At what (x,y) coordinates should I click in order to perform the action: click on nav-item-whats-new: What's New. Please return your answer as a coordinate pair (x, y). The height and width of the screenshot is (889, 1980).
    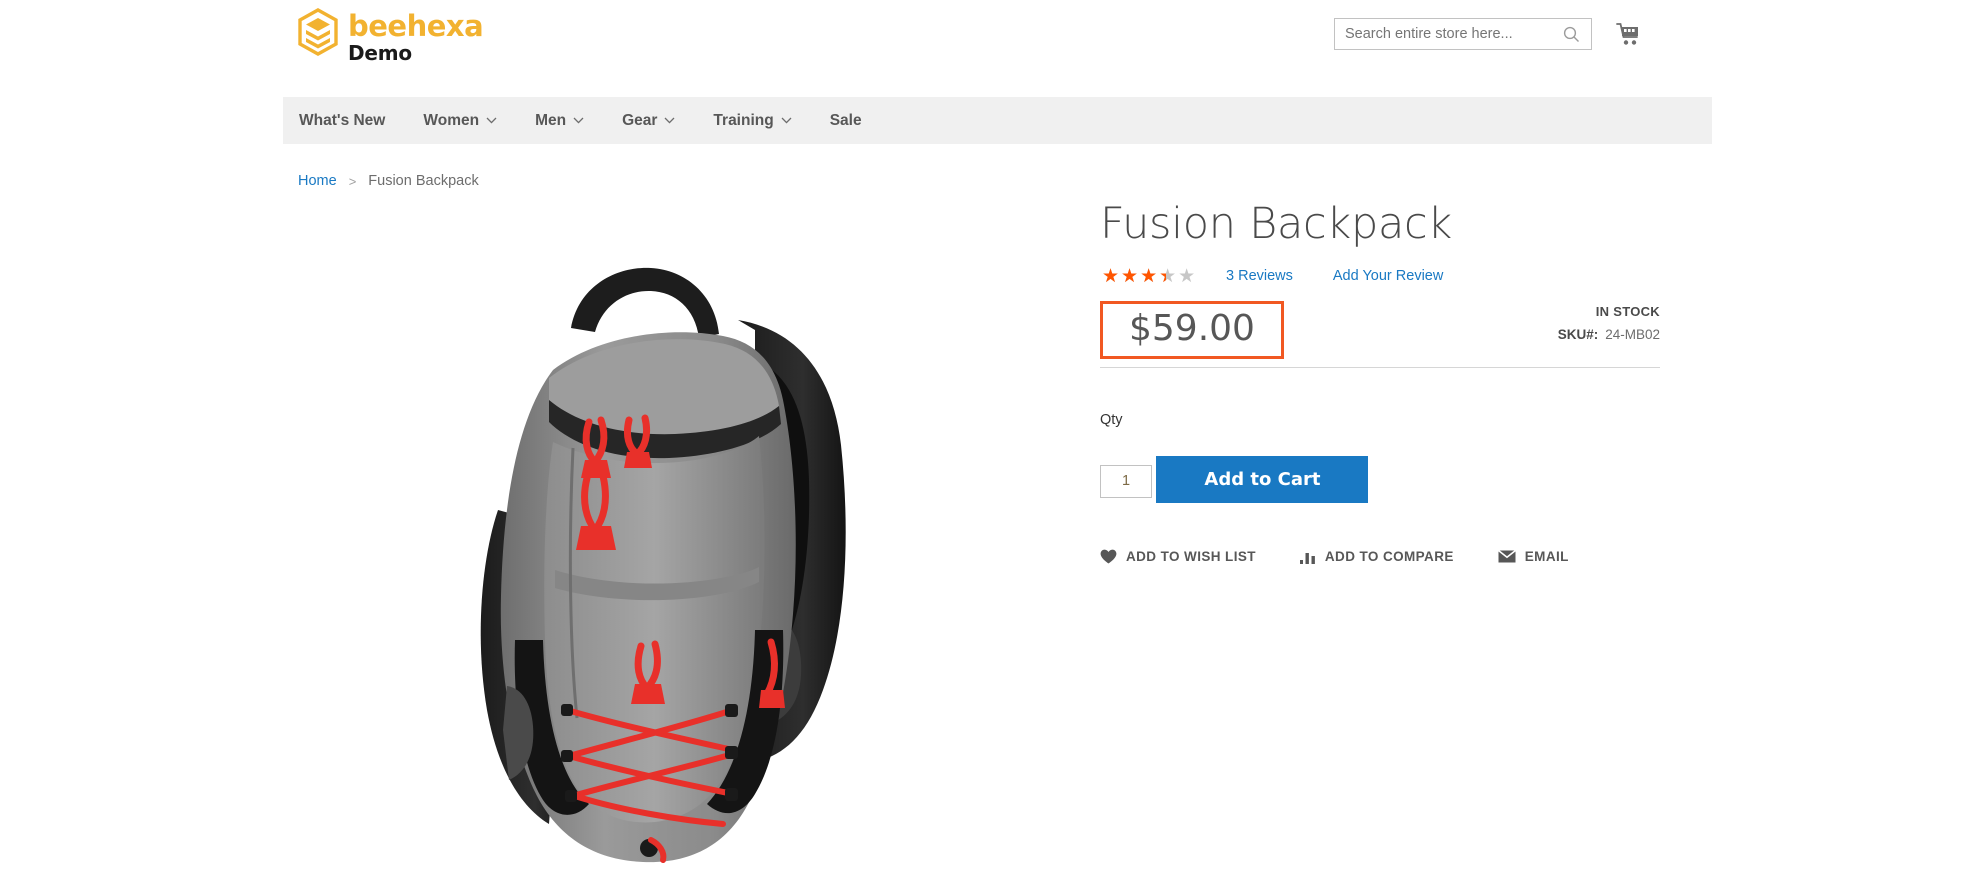
    Looking at the image, I should click on (343, 120).